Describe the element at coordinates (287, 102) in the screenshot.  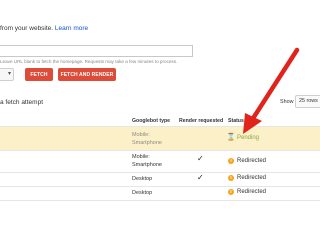
I see `show-label: Show` at that location.